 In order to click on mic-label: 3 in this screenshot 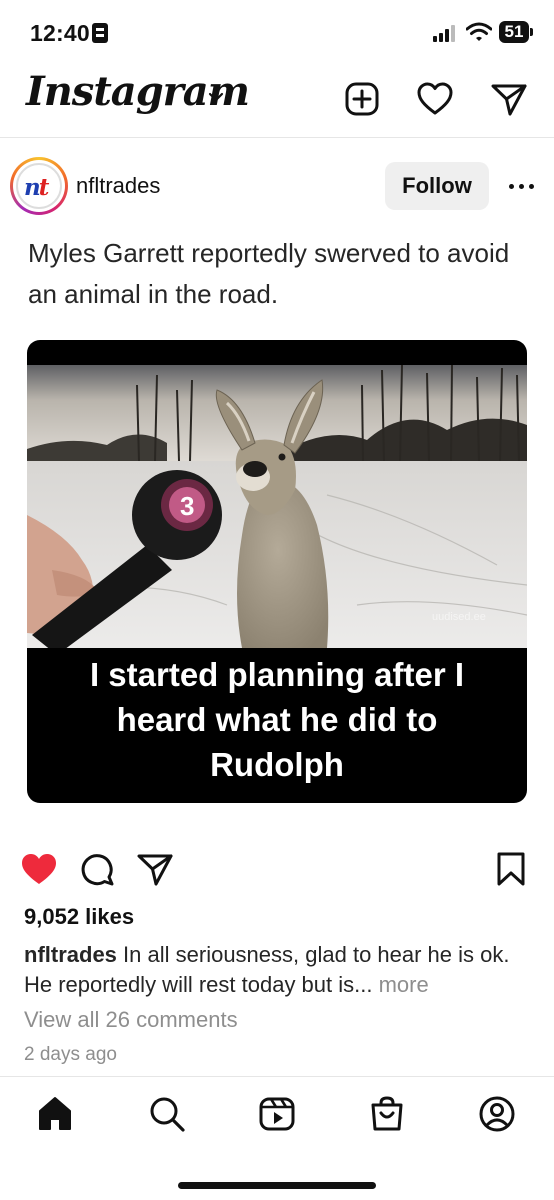, I will do `click(187, 506)`.